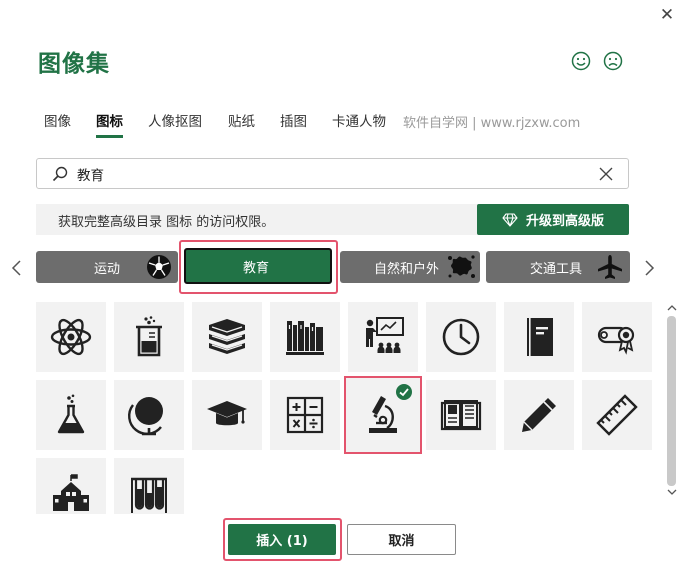 The height and width of the screenshot is (569, 683). What do you see at coordinates (282, 539) in the screenshot?
I see `insert-button: 插入 (1)` at bounding box center [282, 539].